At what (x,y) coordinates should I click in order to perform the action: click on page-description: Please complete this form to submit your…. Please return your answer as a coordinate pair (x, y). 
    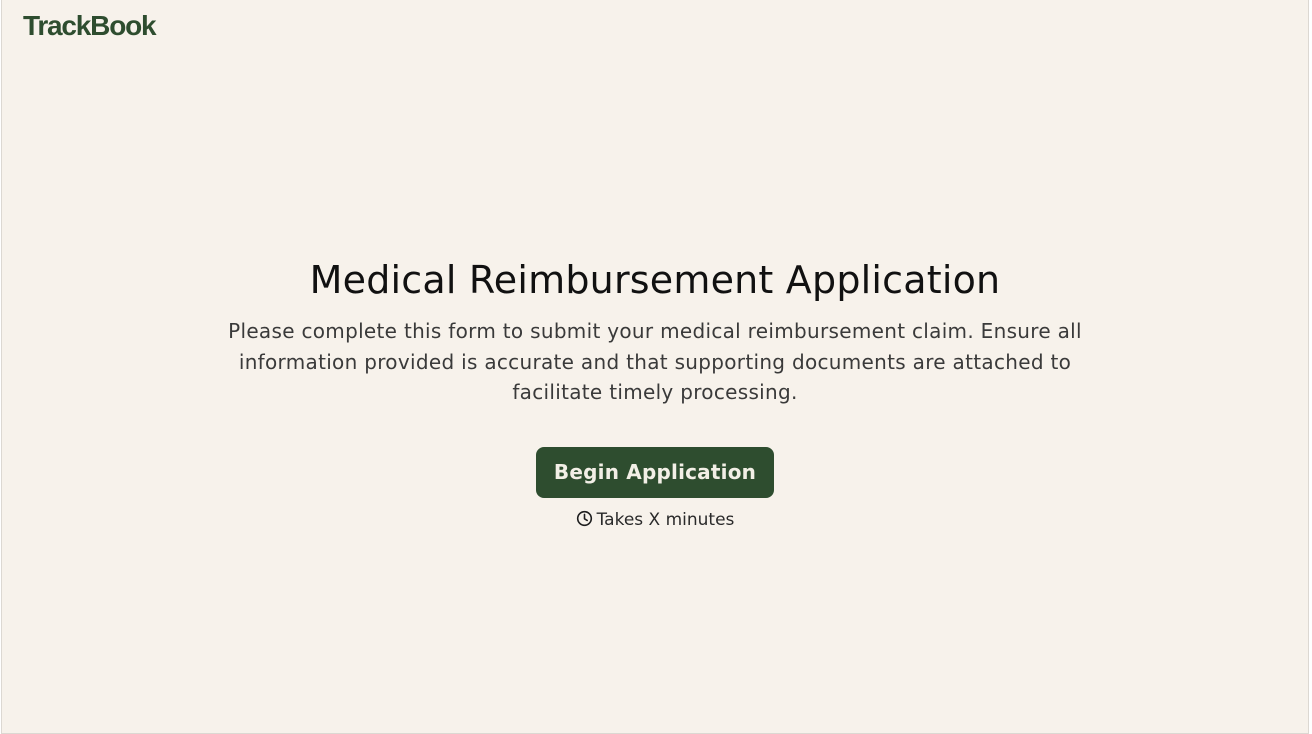
    Looking at the image, I should click on (655, 361).